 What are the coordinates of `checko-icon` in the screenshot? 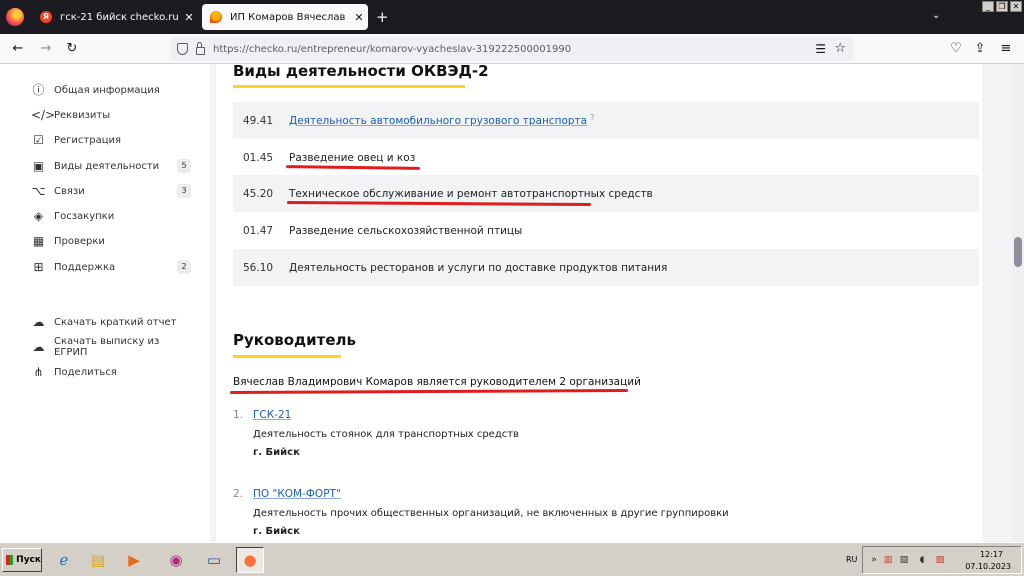 It's located at (216, 17).